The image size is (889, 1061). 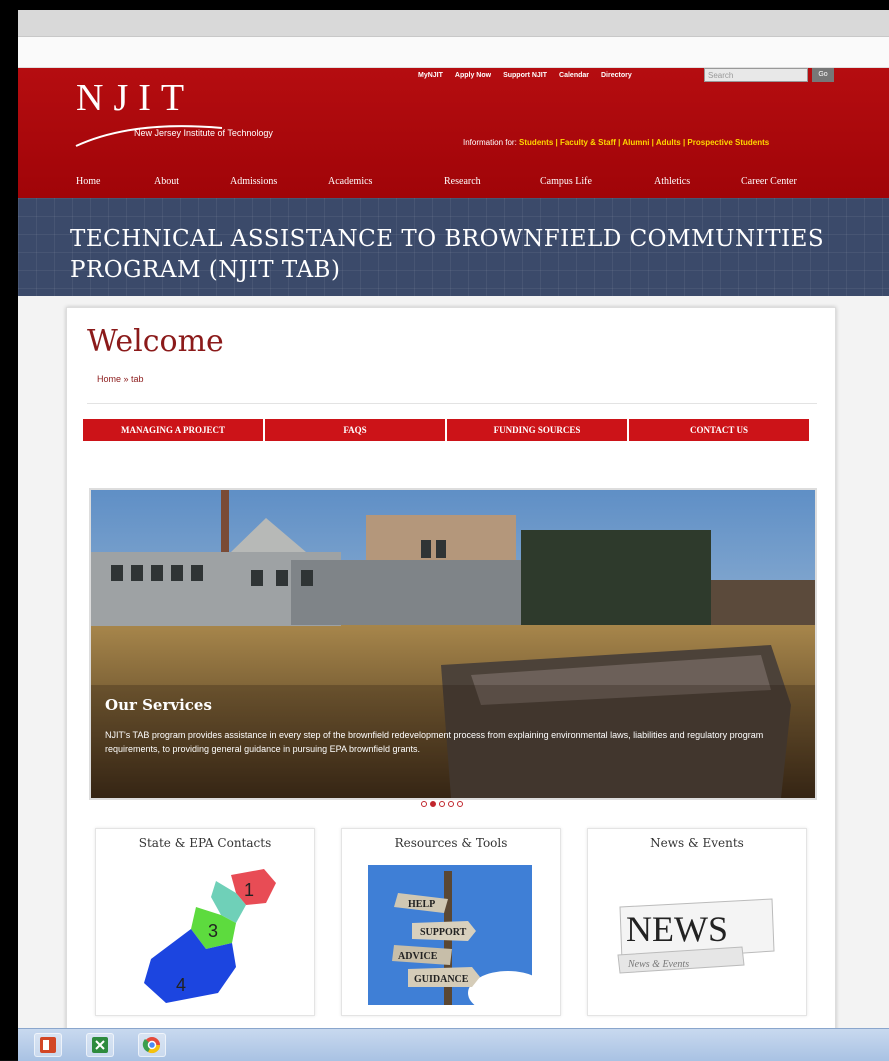 What do you see at coordinates (120, 379) in the screenshot?
I see `breadcrumb: Home » tab` at bounding box center [120, 379].